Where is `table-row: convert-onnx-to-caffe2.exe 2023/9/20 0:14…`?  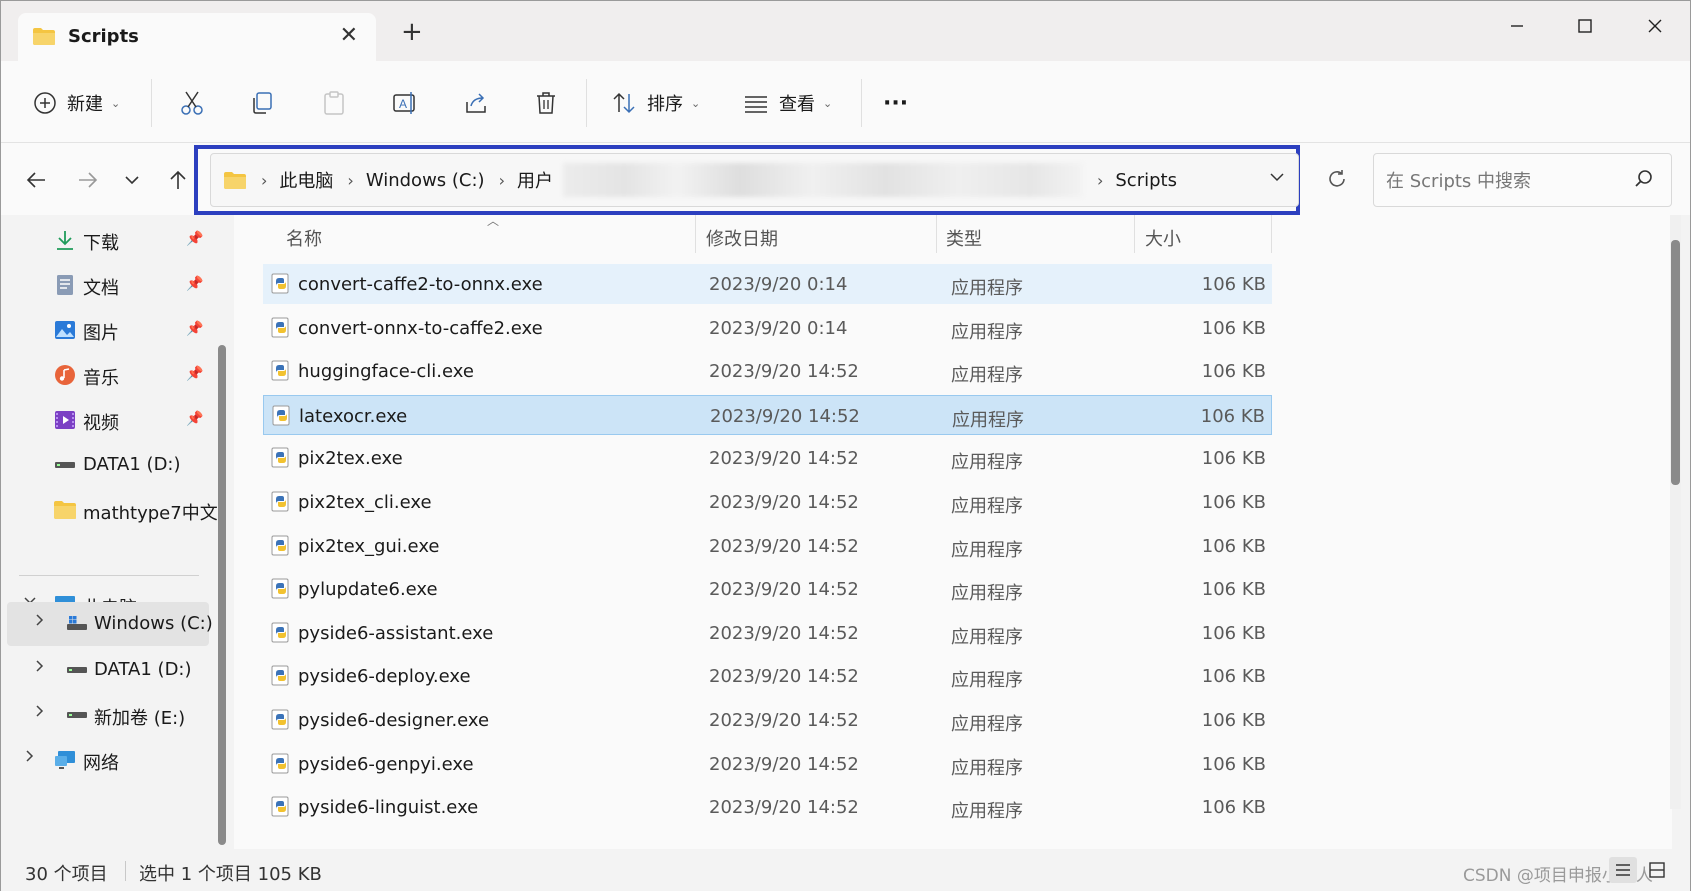
table-row: convert-onnx-to-caffe2.exe 2023/9/20 0:14… is located at coordinates (767, 328).